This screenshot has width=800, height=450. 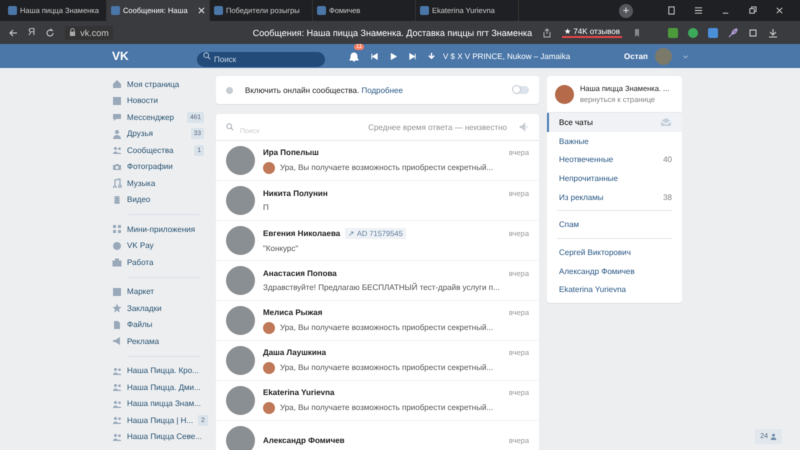 What do you see at coordinates (733, 33) in the screenshot?
I see `feather-icon` at bounding box center [733, 33].